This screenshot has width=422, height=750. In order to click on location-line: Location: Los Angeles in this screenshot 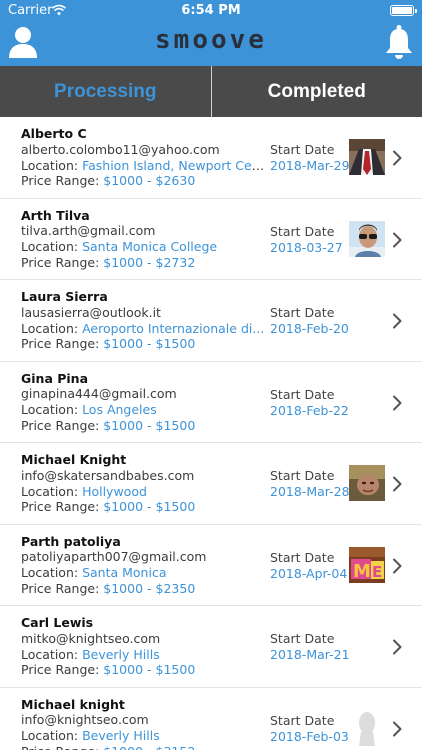, I will do `click(144, 410)`.